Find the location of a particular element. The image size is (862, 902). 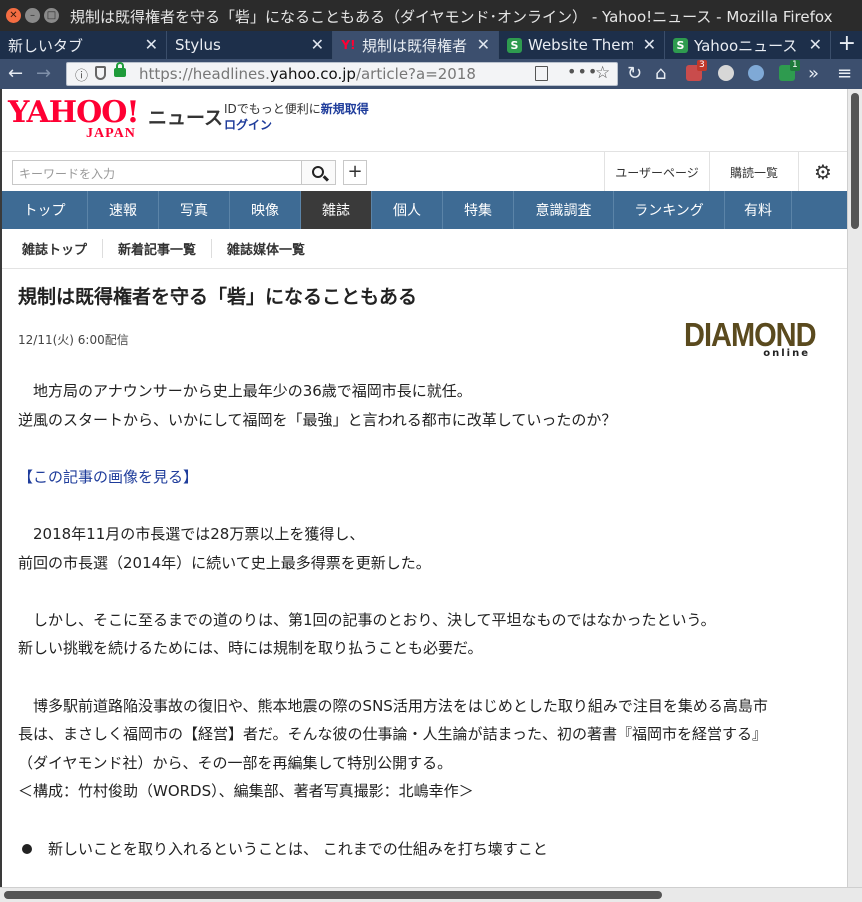

magazine-subnav: 雑誌トップ 新着記事一覧 雑誌媒体一覧 is located at coordinates (424, 249).